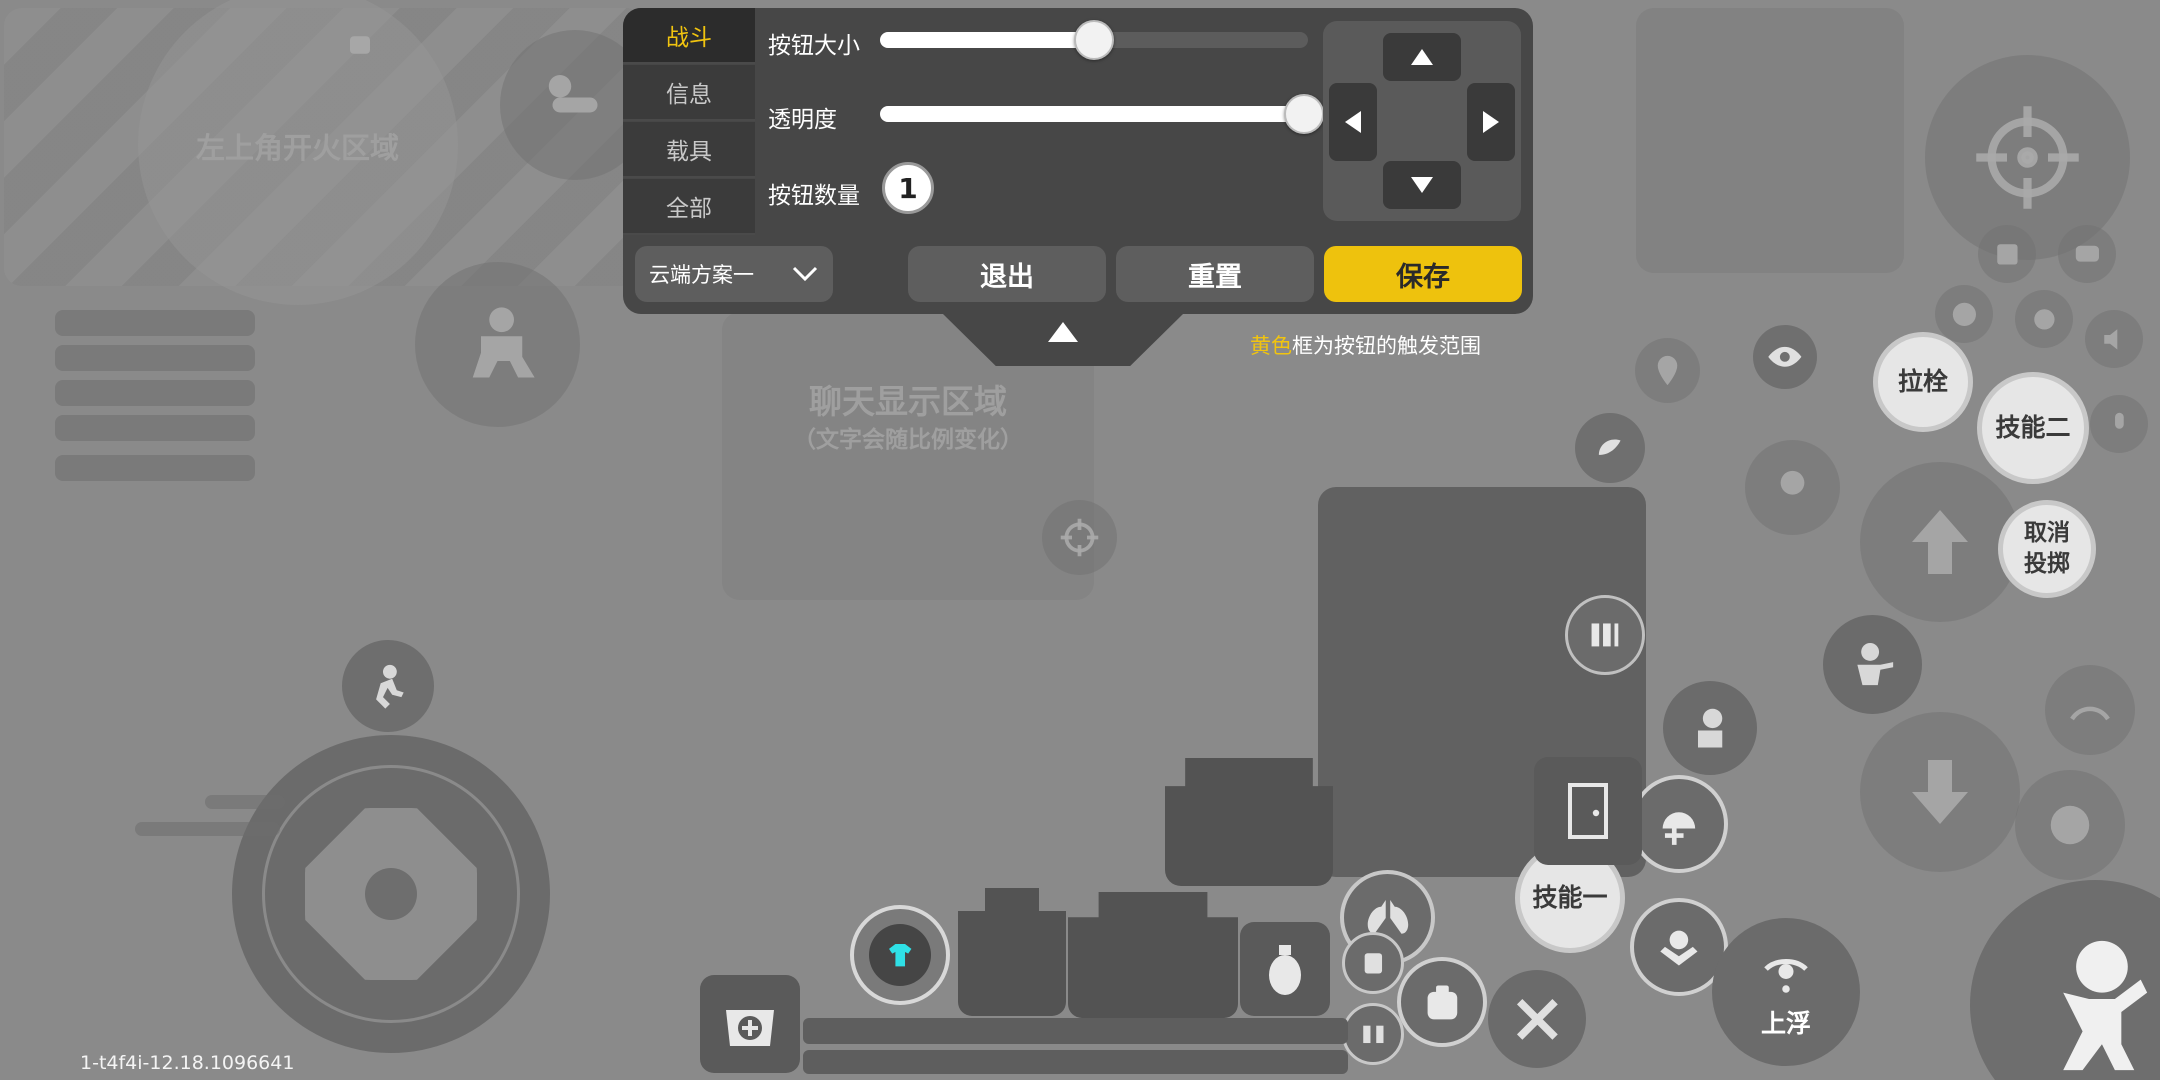 Image resolution: width=2160 pixels, height=1080 pixels. What do you see at coordinates (701, 275) in the screenshot?
I see `layout-scheme-value: 云端方案一` at bounding box center [701, 275].